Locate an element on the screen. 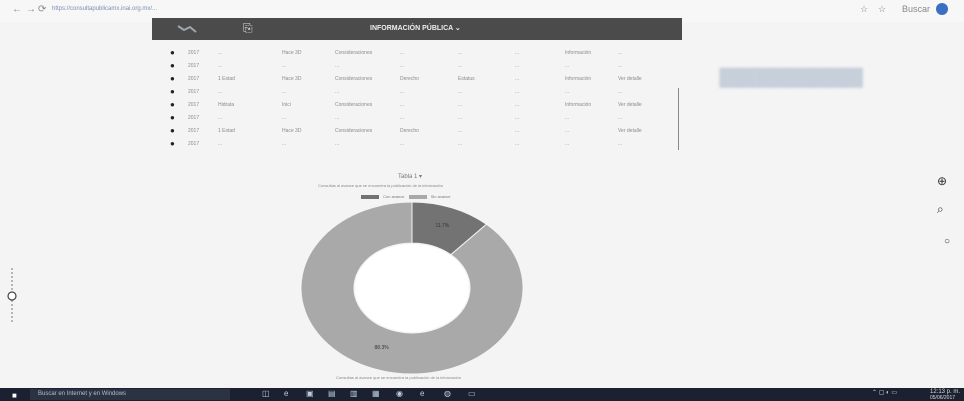 Image resolution: width=964 pixels, height=401 pixels. donut-hole is located at coordinates (412, 288).